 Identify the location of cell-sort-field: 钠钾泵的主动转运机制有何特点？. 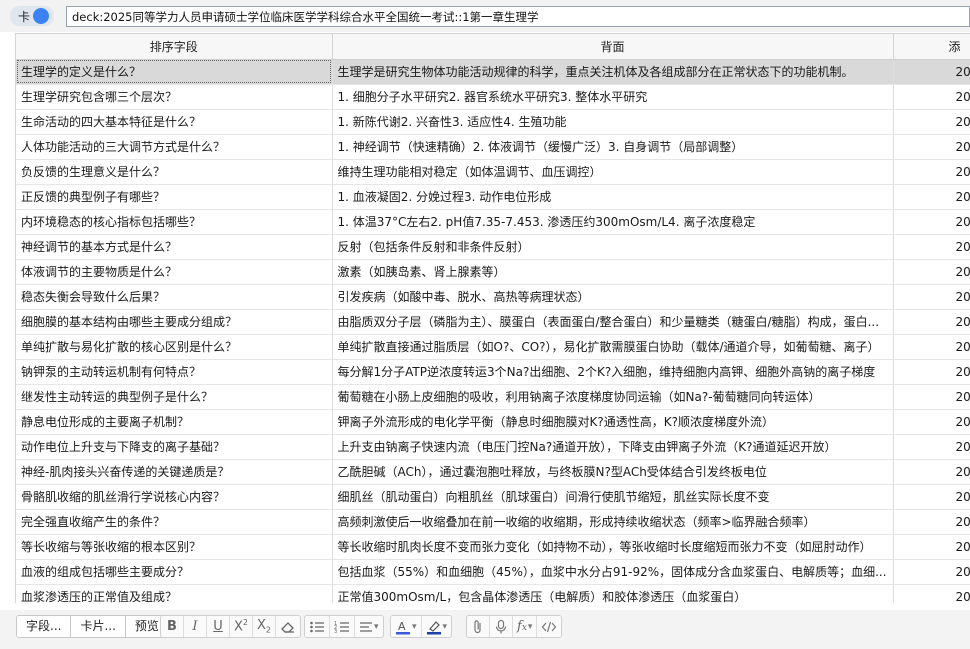
(174, 372).